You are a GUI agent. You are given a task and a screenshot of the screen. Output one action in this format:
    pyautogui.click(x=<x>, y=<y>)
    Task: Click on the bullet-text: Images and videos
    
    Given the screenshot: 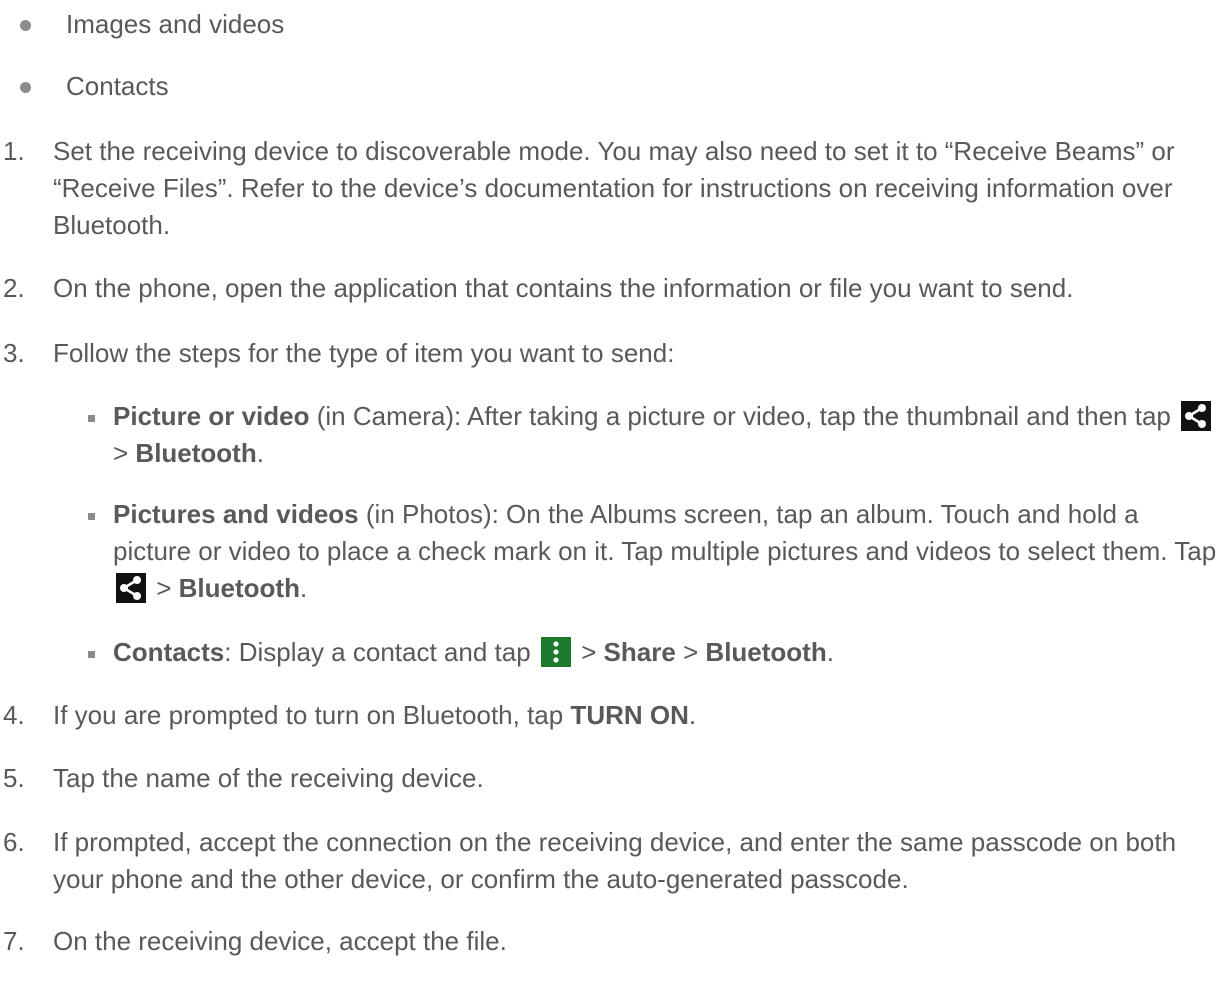 What is the action you would take?
    pyautogui.click(x=175, y=24)
    